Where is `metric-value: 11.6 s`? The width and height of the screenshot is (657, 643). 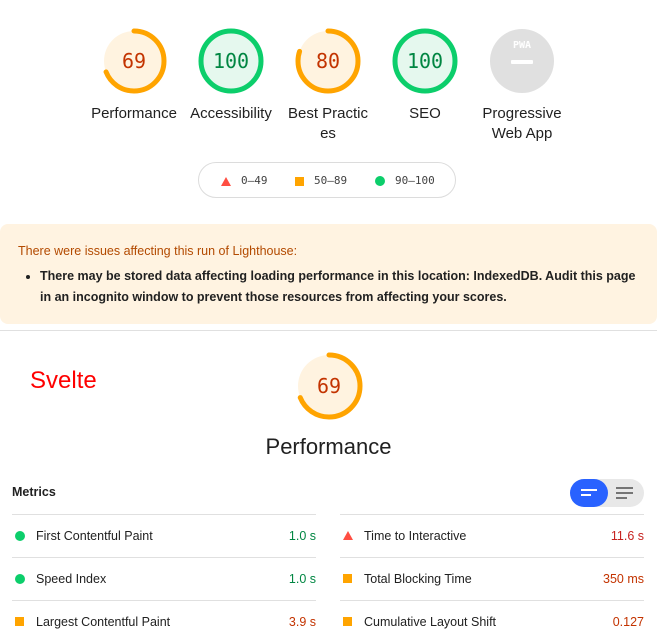 metric-value: 11.6 s is located at coordinates (627, 536).